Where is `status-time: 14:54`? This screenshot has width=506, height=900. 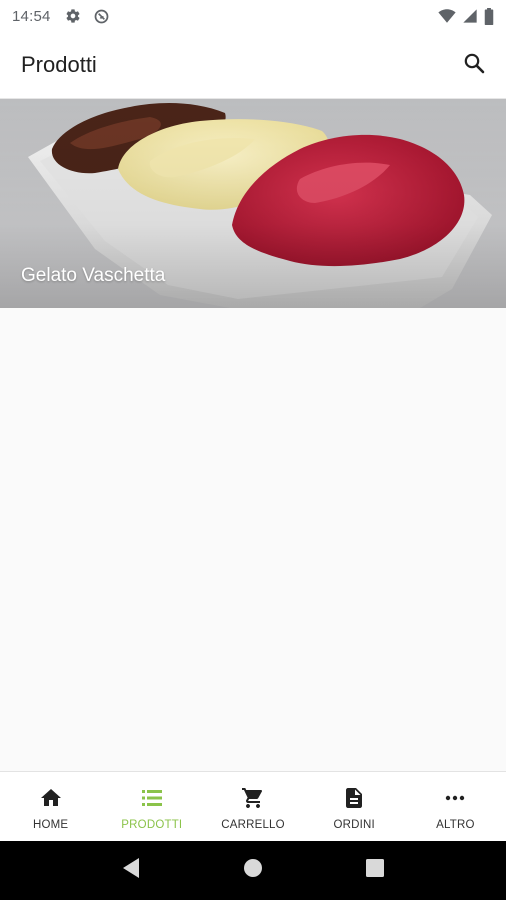 status-time: 14:54 is located at coordinates (31, 16).